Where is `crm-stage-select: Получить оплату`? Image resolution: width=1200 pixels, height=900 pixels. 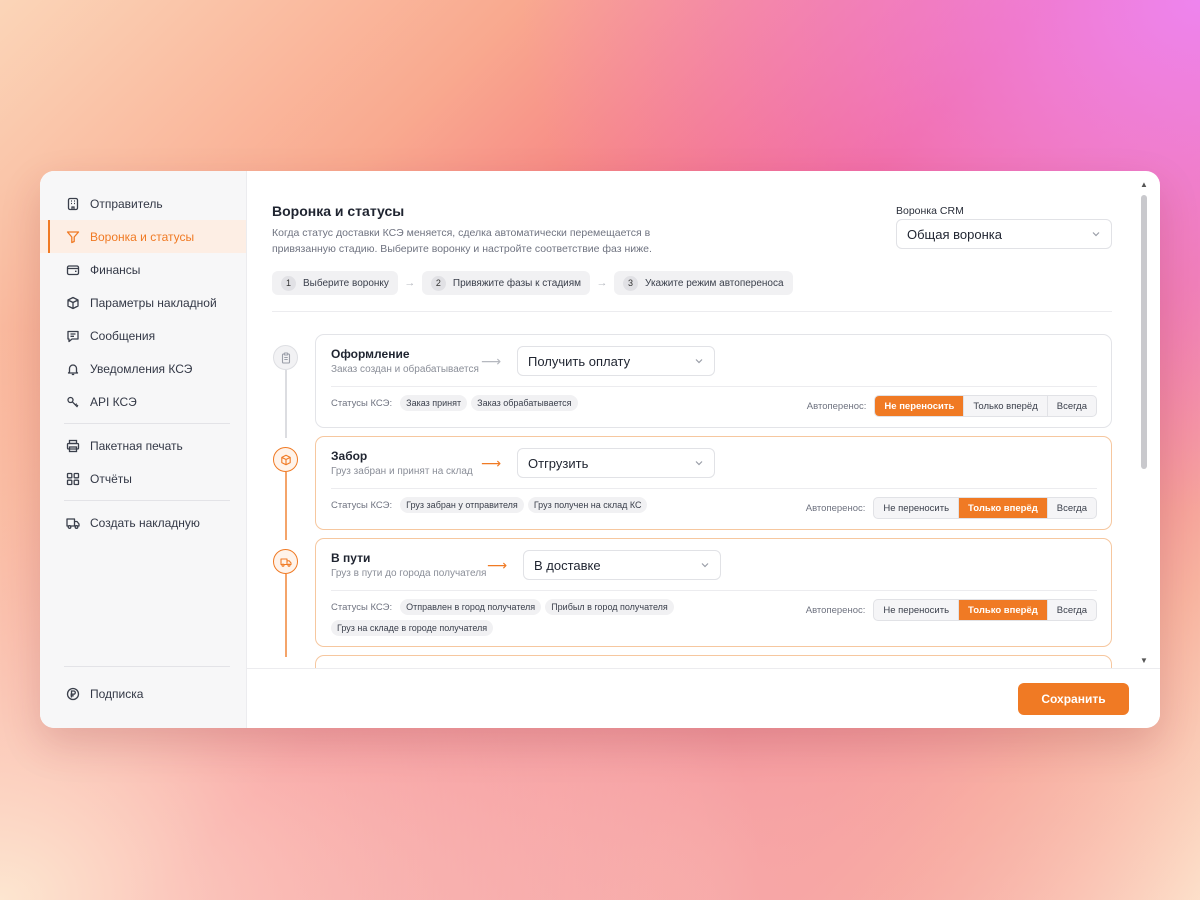
crm-stage-select: Получить оплату is located at coordinates (616, 361).